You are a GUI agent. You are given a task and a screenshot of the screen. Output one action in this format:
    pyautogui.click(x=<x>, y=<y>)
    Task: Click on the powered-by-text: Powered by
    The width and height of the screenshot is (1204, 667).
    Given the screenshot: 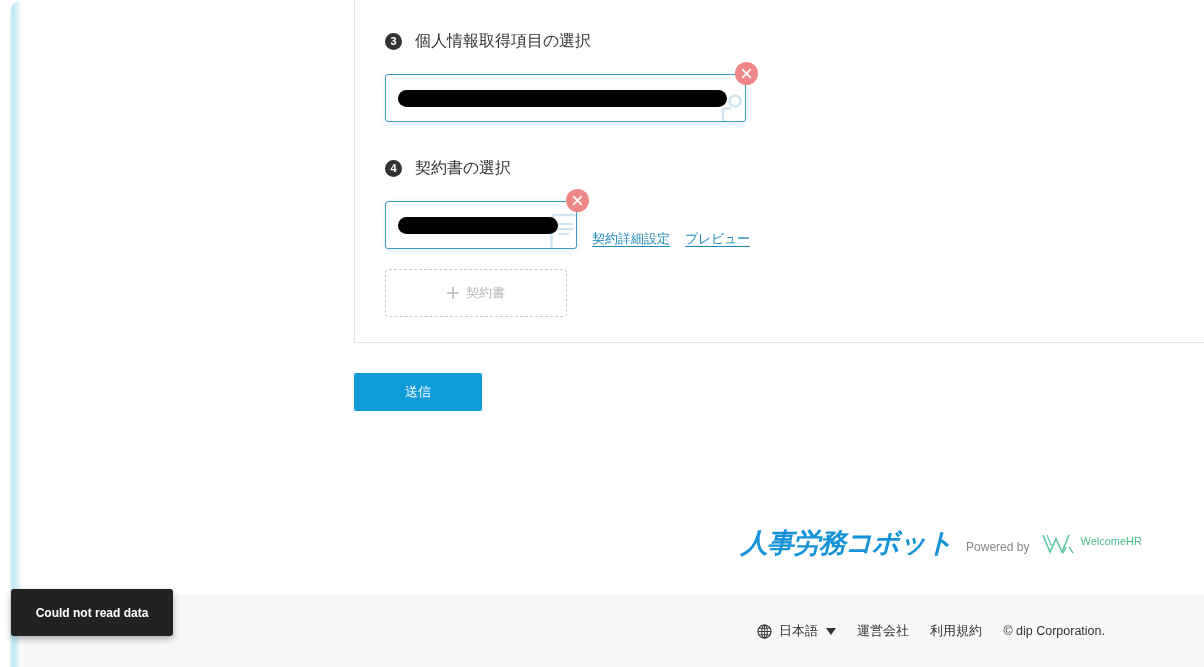 What is the action you would take?
    pyautogui.click(x=998, y=547)
    